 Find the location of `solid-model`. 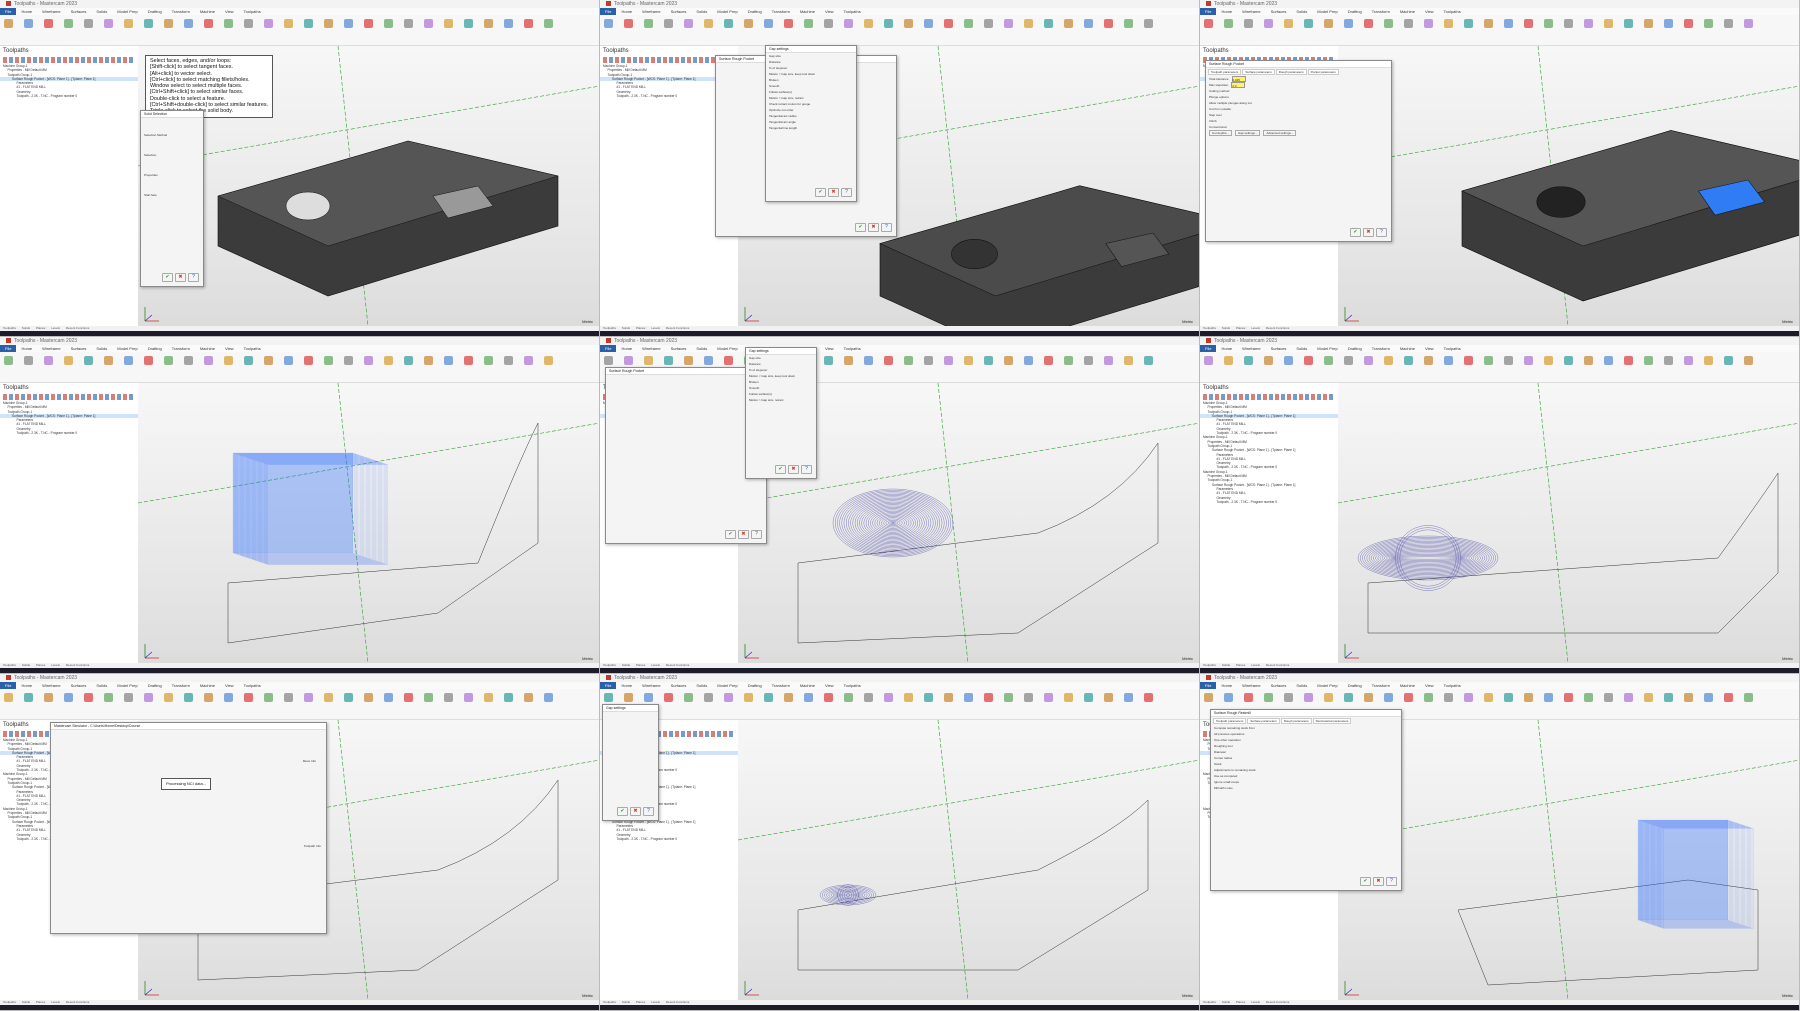

solid-model is located at coordinates (1568, 186).